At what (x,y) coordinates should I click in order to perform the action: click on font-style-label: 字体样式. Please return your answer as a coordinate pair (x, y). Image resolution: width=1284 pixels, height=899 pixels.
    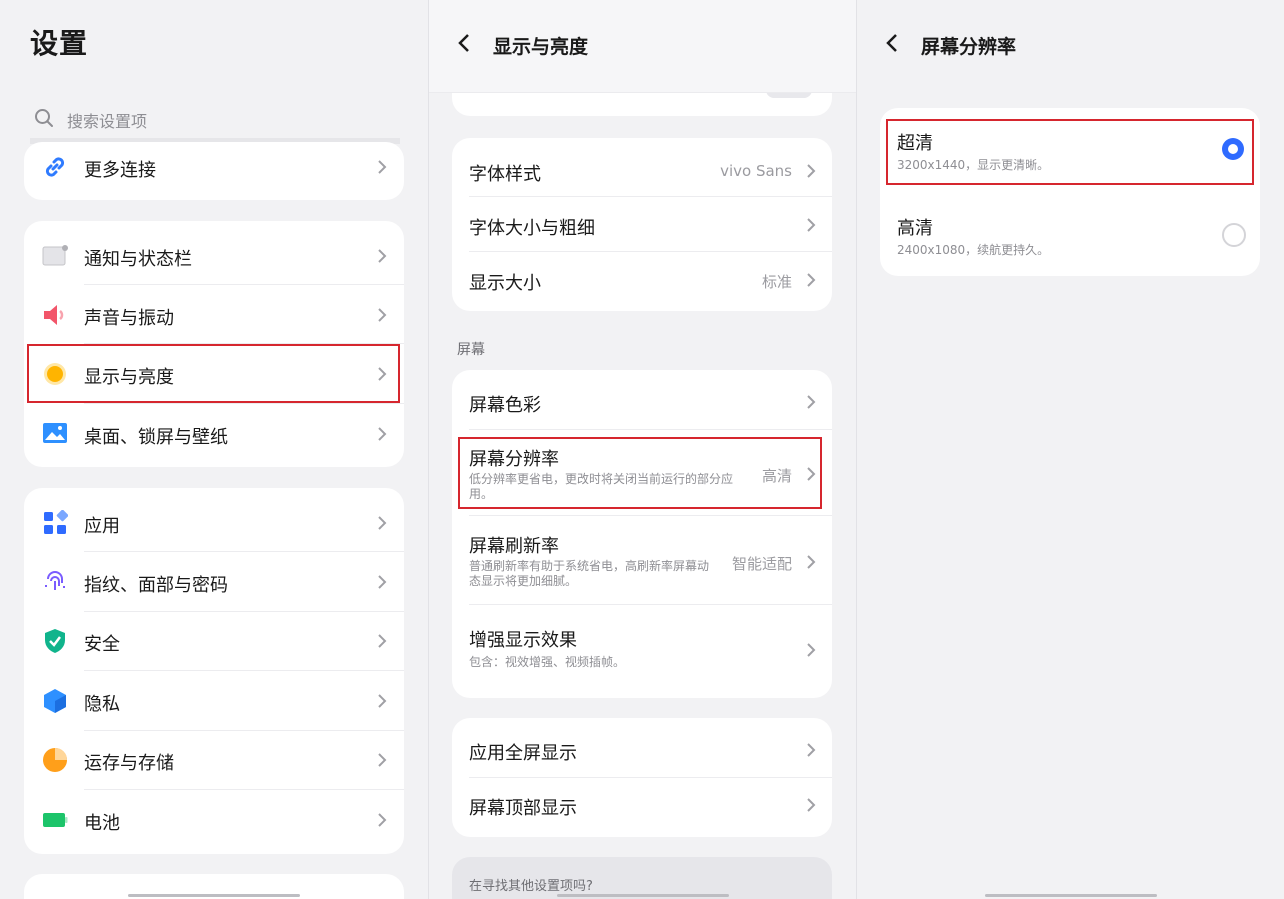
    Looking at the image, I should click on (505, 174).